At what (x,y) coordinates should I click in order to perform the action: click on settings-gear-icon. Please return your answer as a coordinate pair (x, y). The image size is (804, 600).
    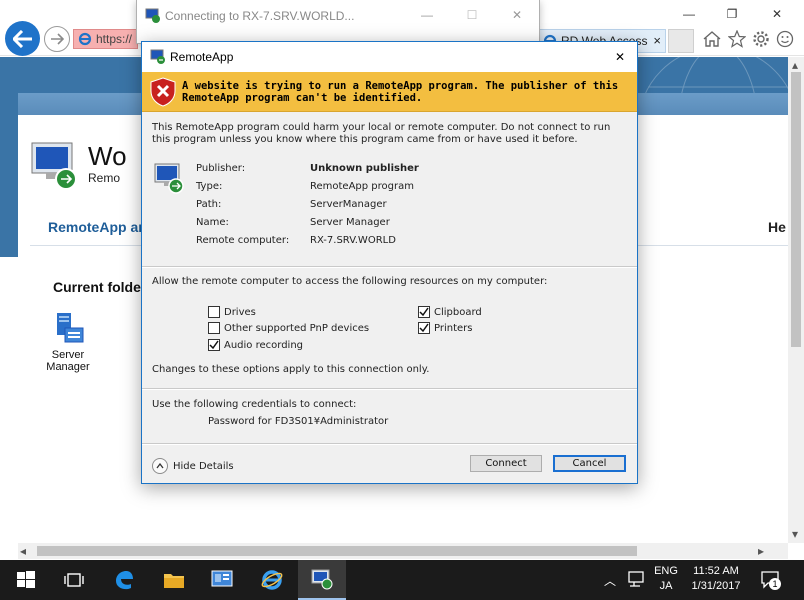
    Looking at the image, I should click on (761, 39).